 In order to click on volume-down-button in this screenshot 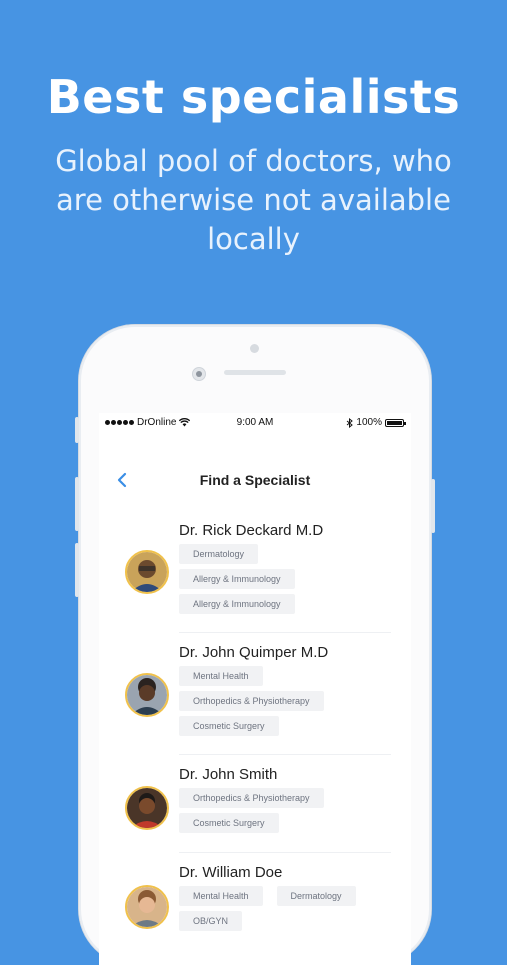, I will do `click(77, 570)`.